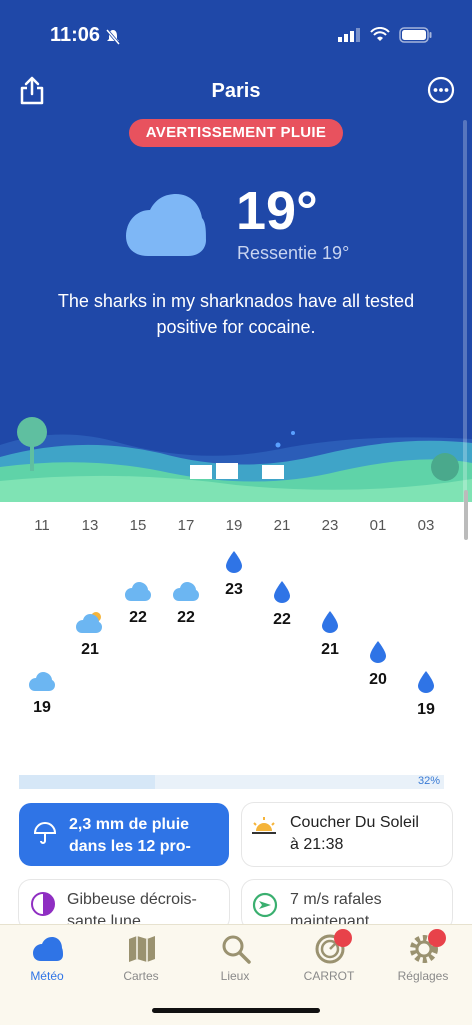  What do you see at coordinates (330, 525) in the screenshot?
I see `hour-label: 23` at bounding box center [330, 525].